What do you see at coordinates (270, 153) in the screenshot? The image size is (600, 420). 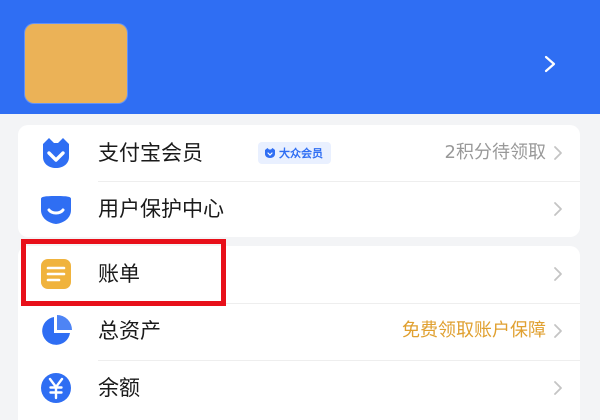 I see `badge-face-icon` at bounding box center [270, 153].